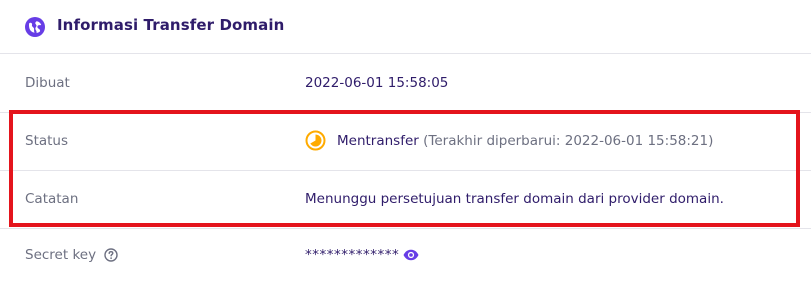  Describe the element at coordinates (411, 255) in the screenshot. I see `eye-icon` at that location.